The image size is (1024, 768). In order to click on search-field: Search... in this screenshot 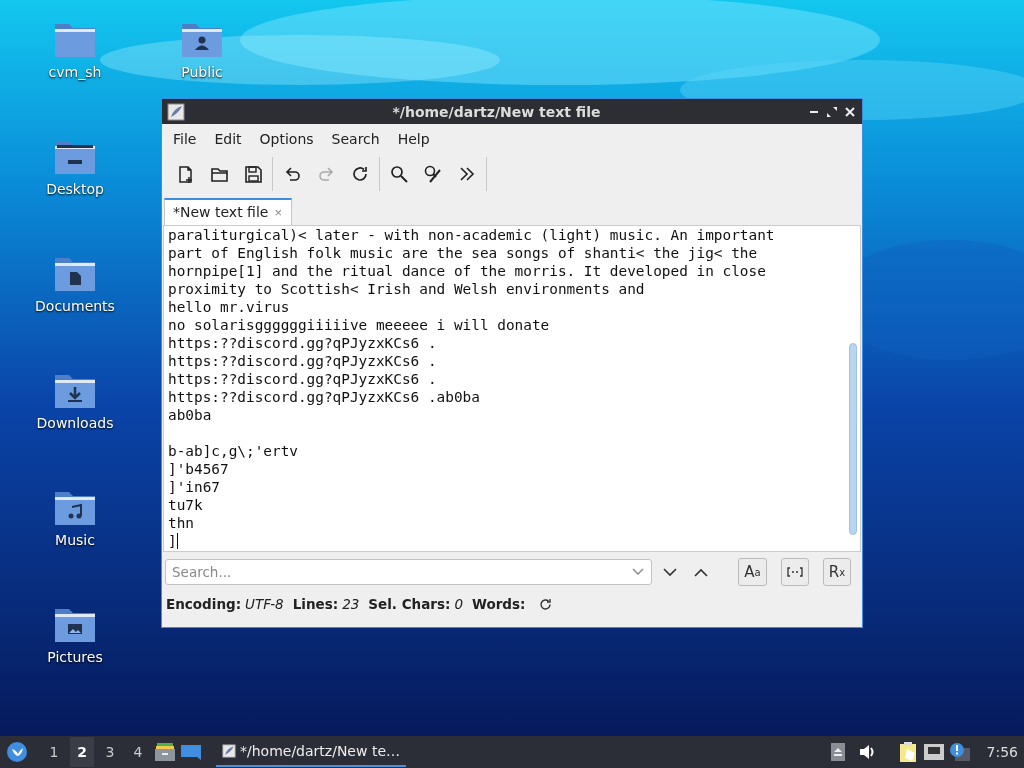, I will do `click(409, 572)`.